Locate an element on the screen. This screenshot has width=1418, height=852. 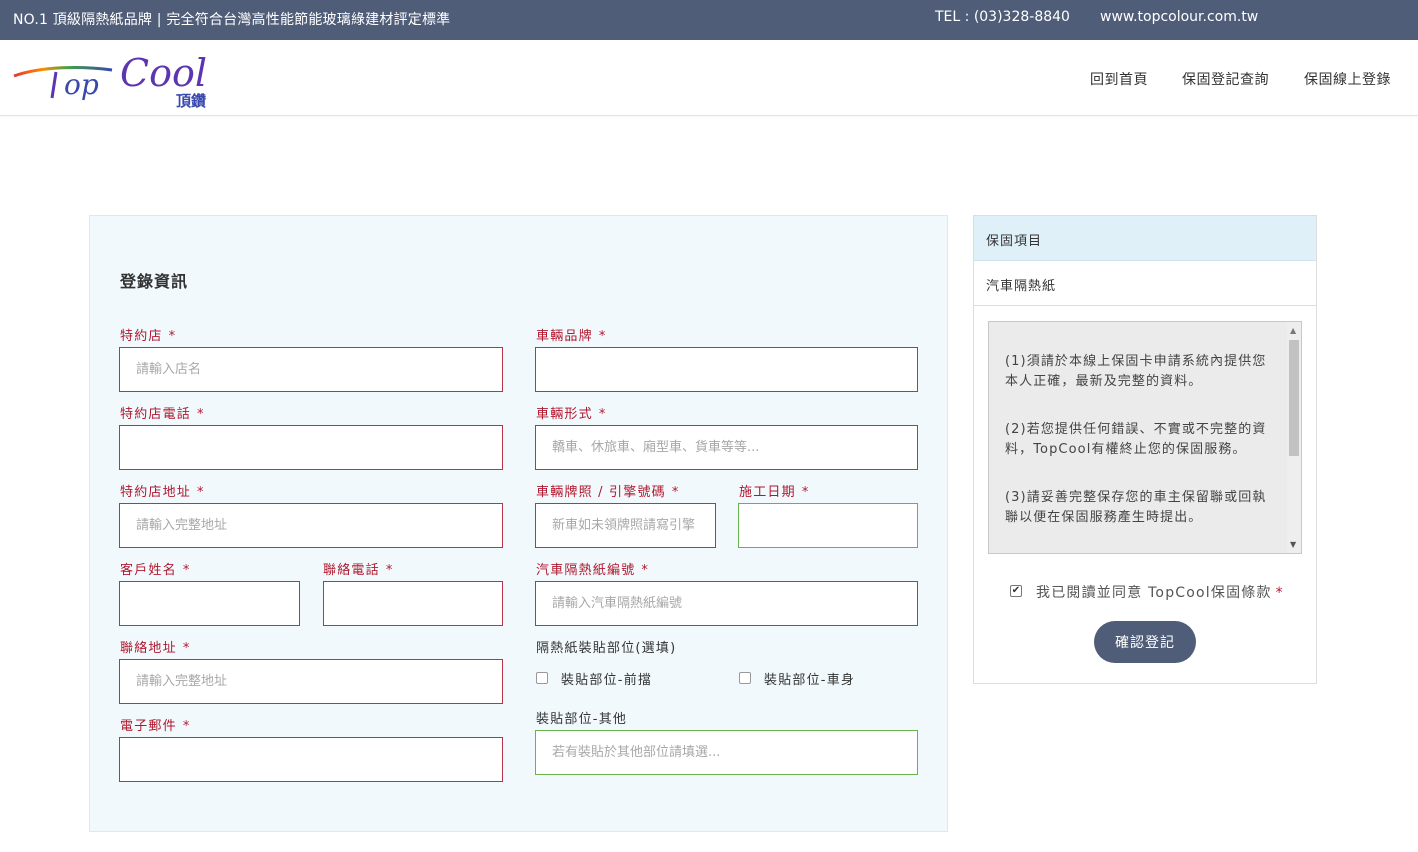
scroll-thumb is located at coordinates (1294, 398).